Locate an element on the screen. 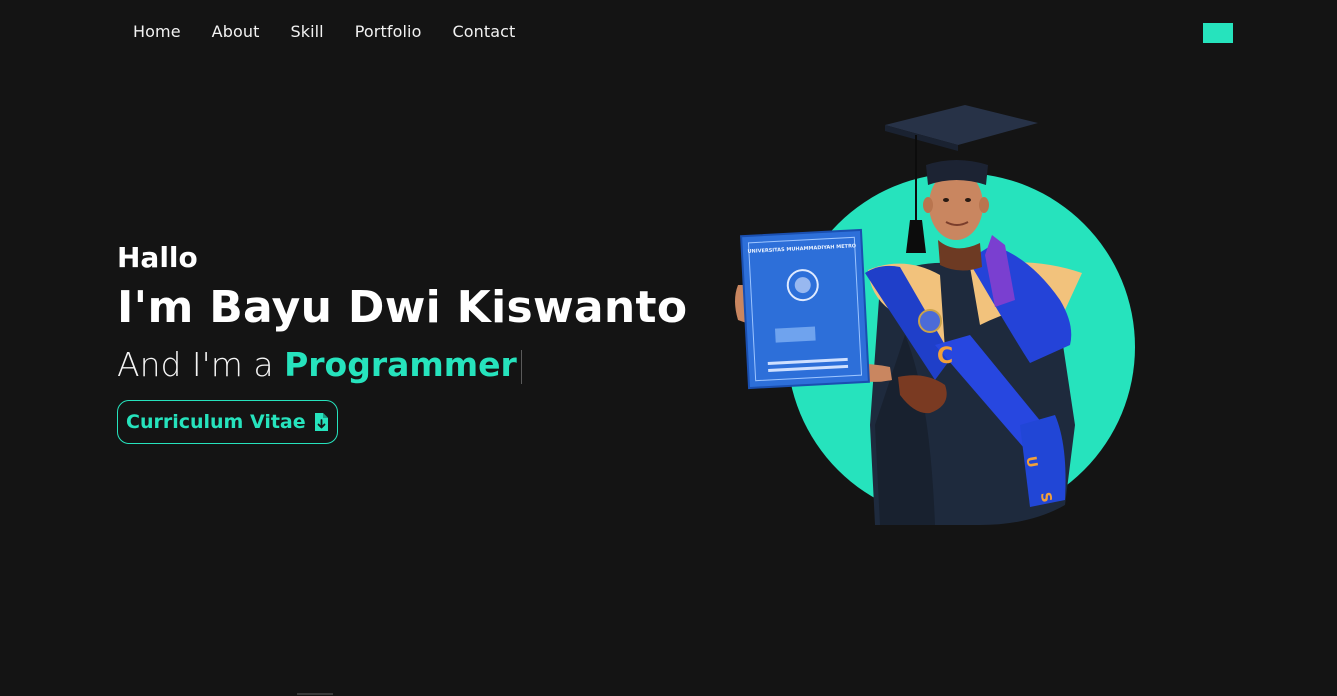  svg-text: C is located at coordinates (945, 356).